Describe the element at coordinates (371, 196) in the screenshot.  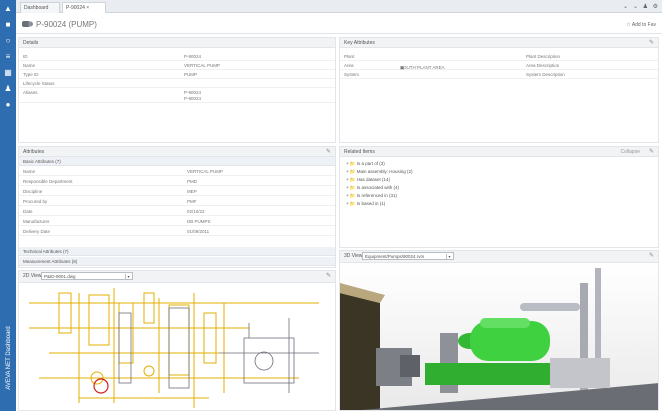
I see `tree-item: + 📁 Is referenced in (31)` at that location.